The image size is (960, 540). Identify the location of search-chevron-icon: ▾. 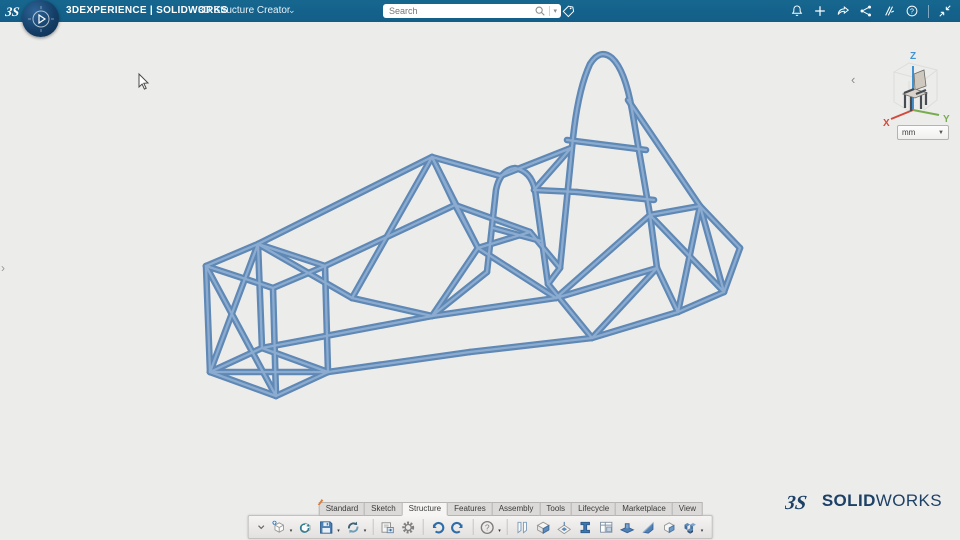
(555, 11).